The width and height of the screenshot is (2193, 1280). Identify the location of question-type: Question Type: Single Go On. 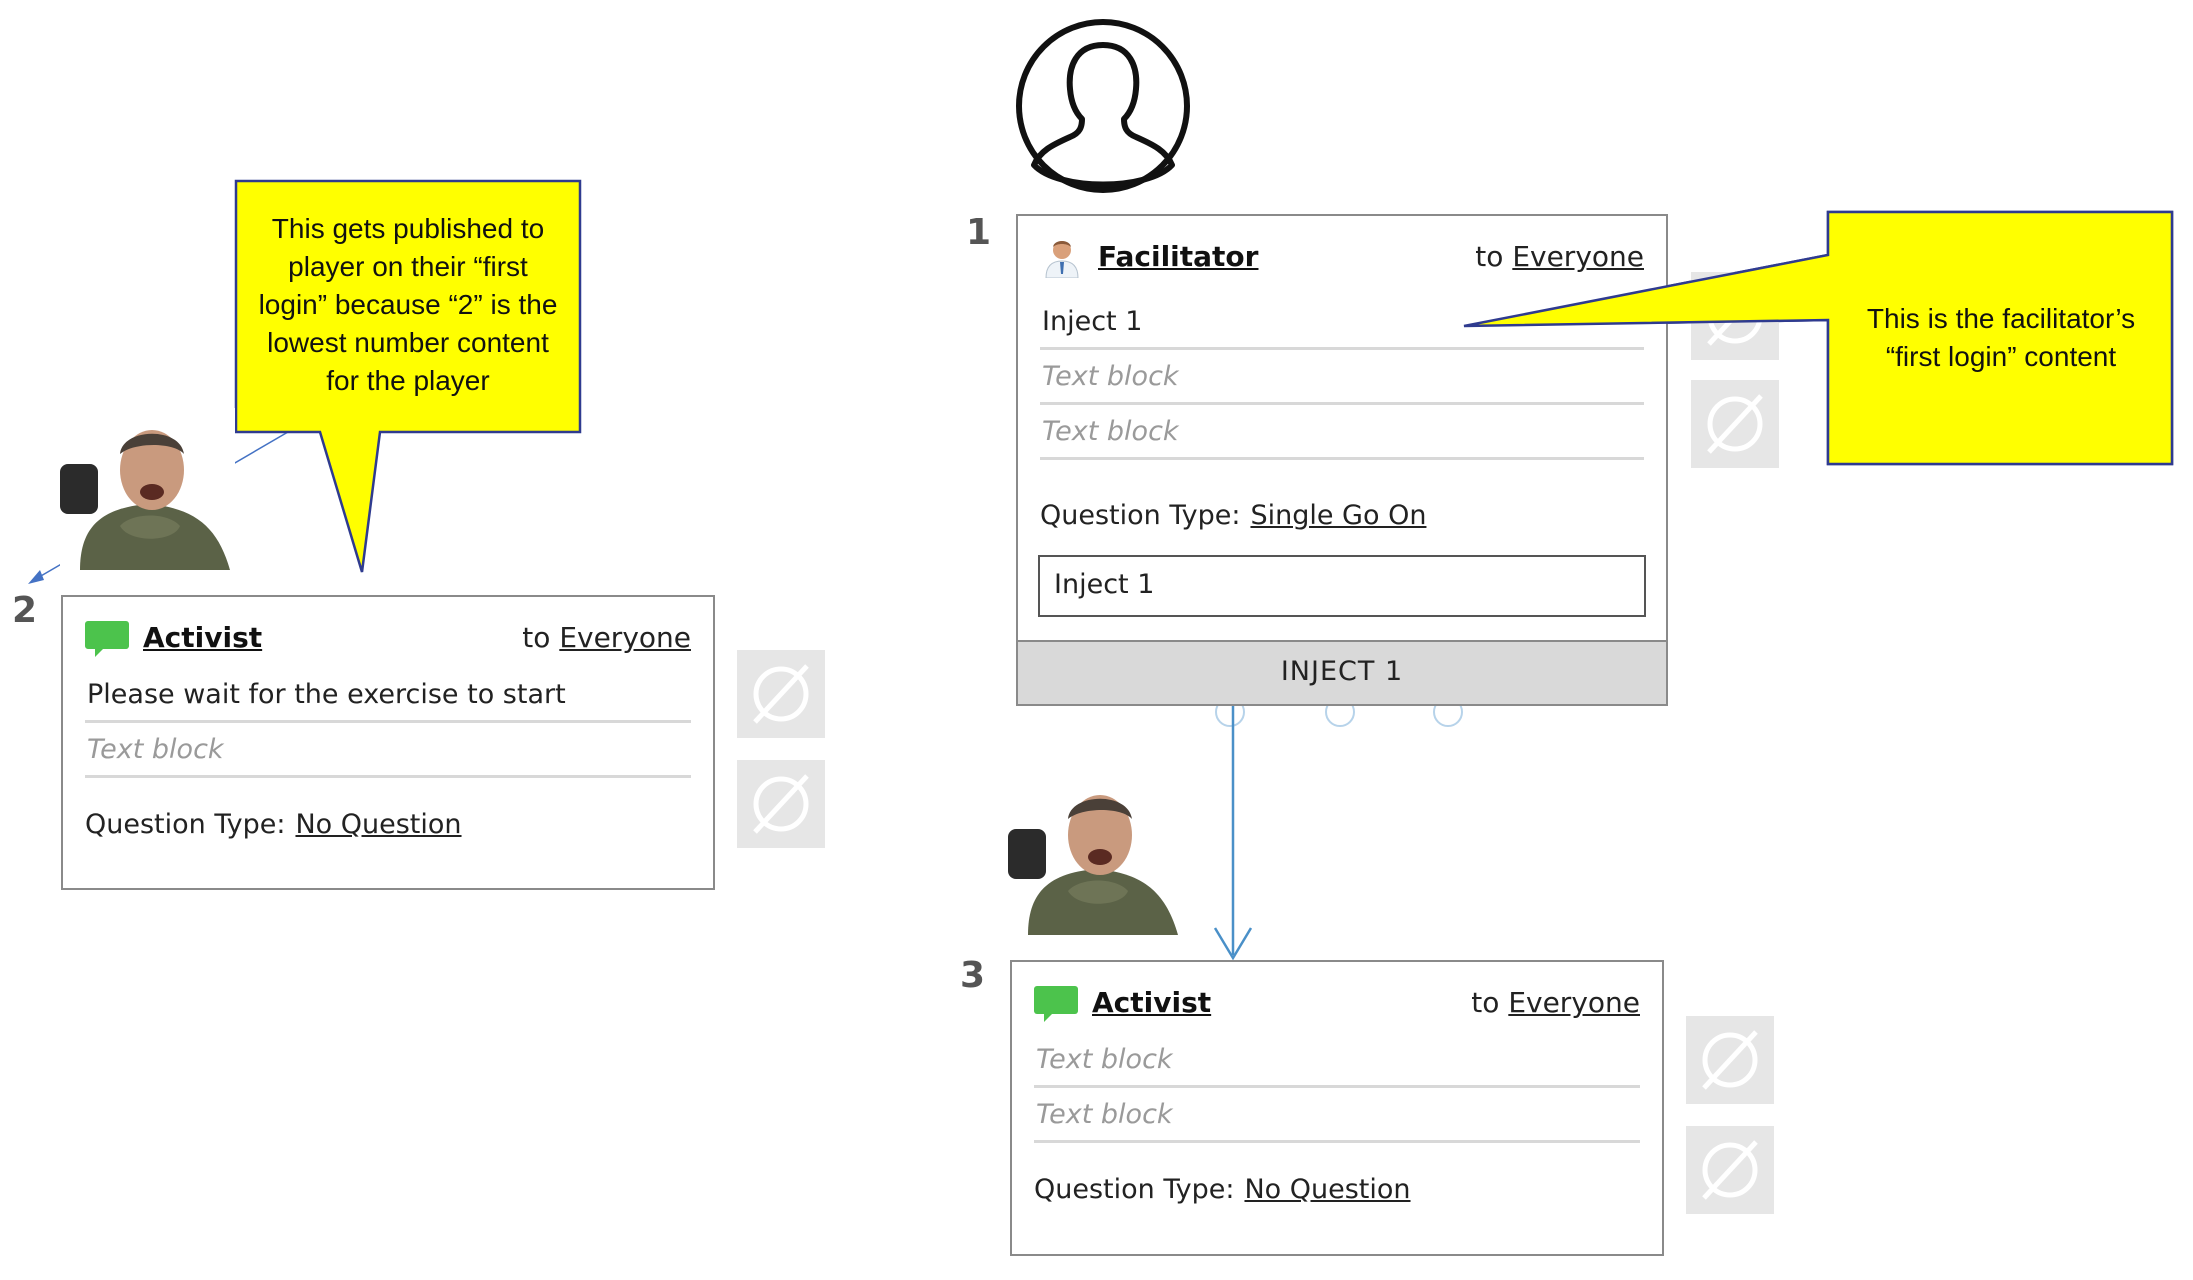
(1233, 515).